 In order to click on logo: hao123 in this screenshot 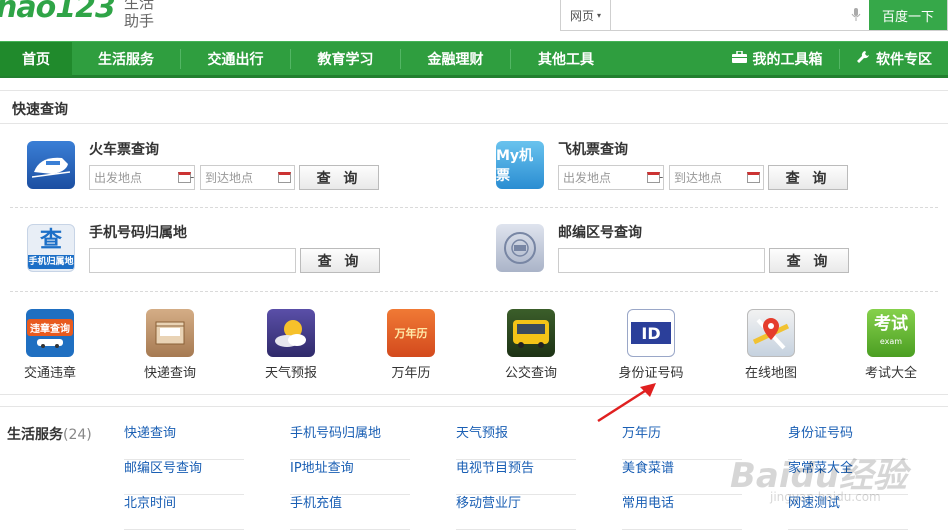, I will do `click(58, 12)`.